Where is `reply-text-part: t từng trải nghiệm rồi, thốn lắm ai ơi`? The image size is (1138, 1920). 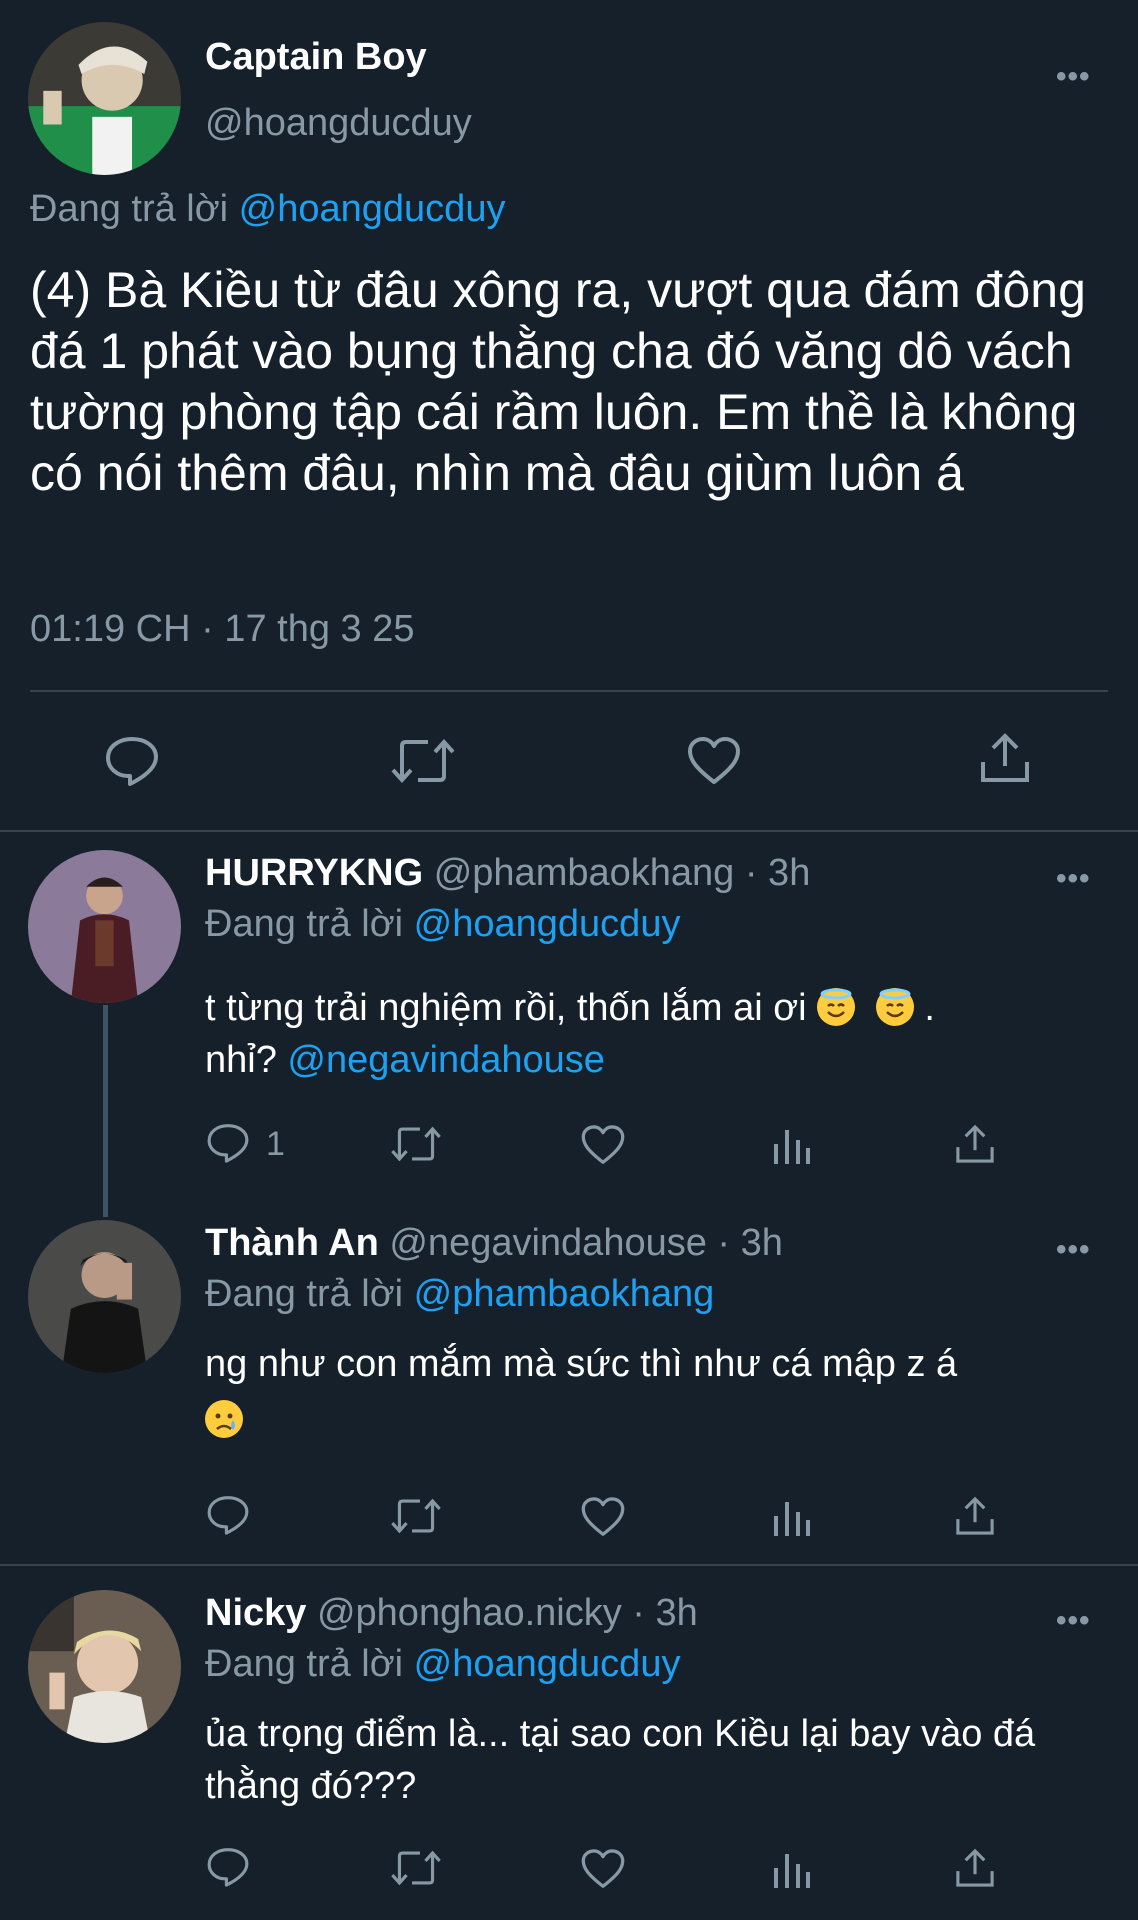
reply-text-part: t từng trải nghiệm rồi, thốn lắm ai ơi is located at coordinates (506, 1008).